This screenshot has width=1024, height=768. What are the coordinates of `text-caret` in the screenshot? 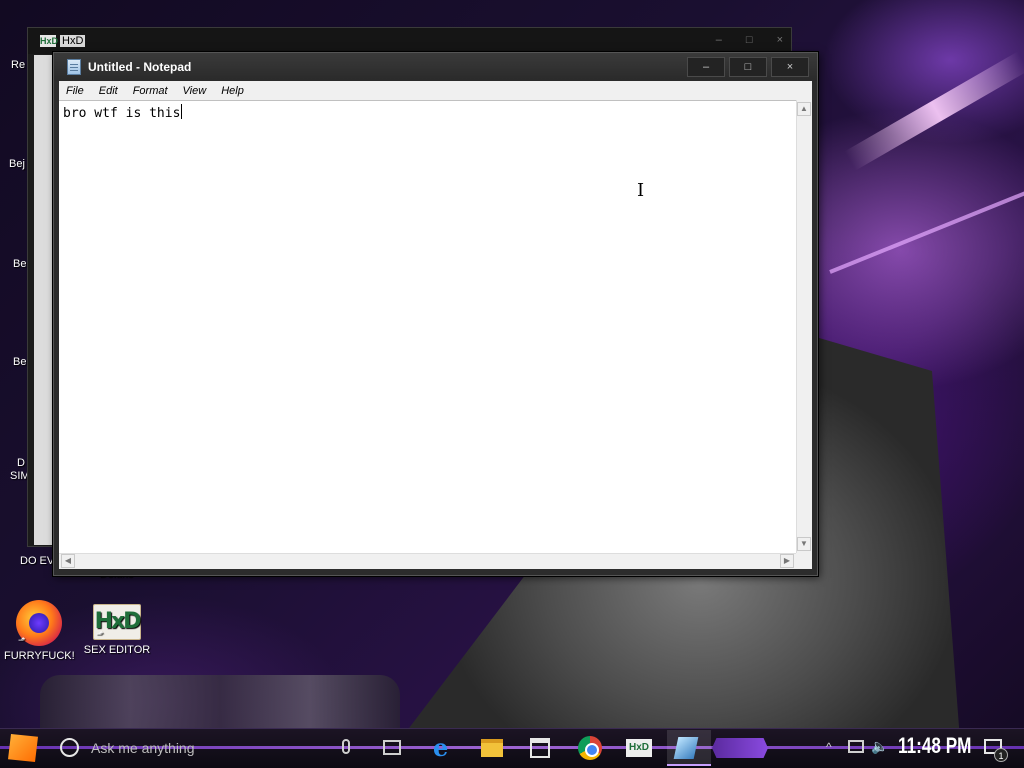 It's located at (182, 111).